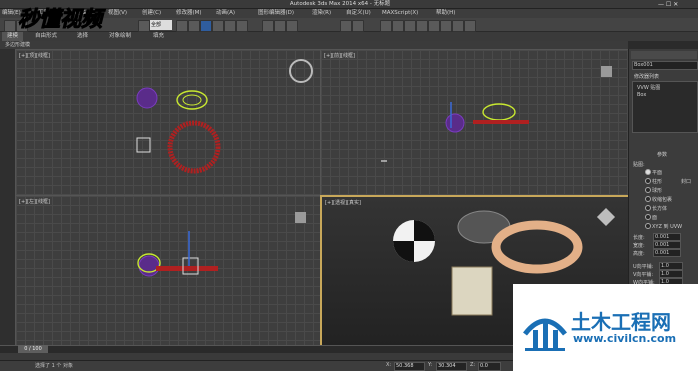 This screenshot has width=698, height=371. I want to click on menu-maxscript: MAXScript(X), so click(400, 13).